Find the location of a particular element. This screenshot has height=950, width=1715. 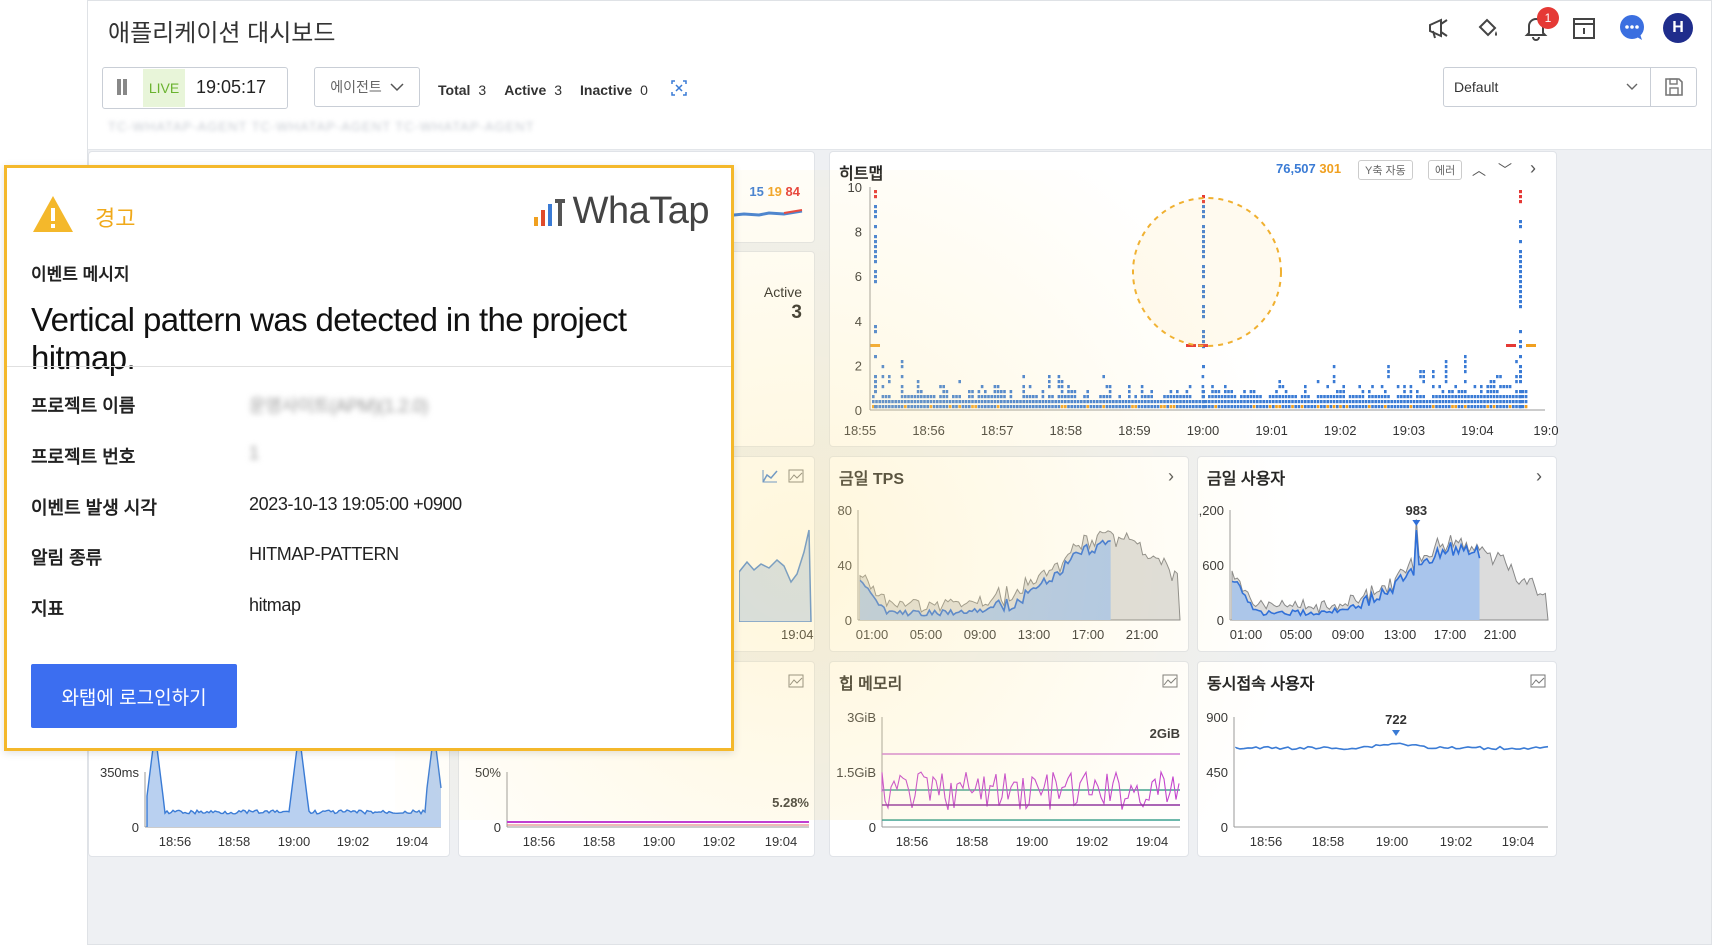

agent-select: 에이전트 is located at coordinates (367, 87).